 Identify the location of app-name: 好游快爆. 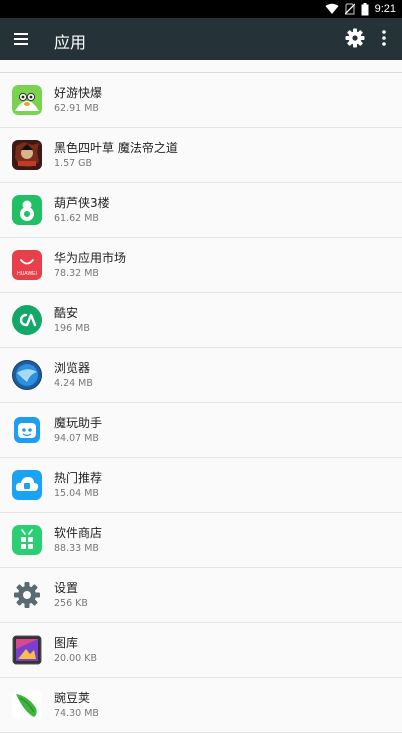
(78, 93).